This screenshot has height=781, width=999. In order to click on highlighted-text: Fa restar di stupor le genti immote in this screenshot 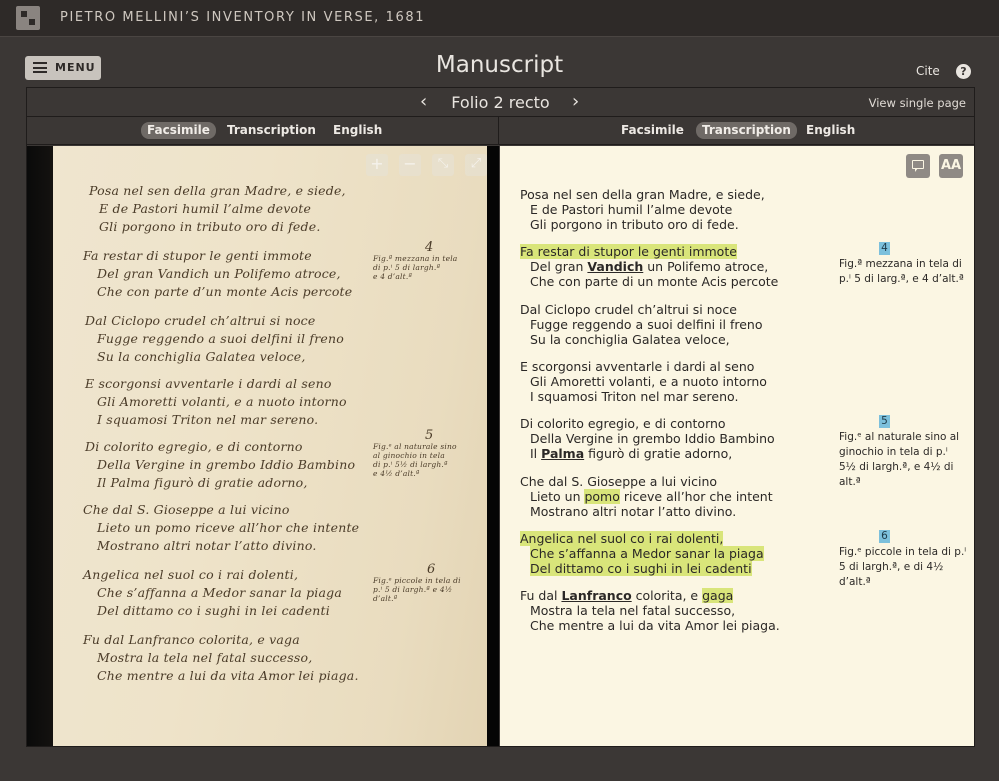, I will do `click(628, 251)`.